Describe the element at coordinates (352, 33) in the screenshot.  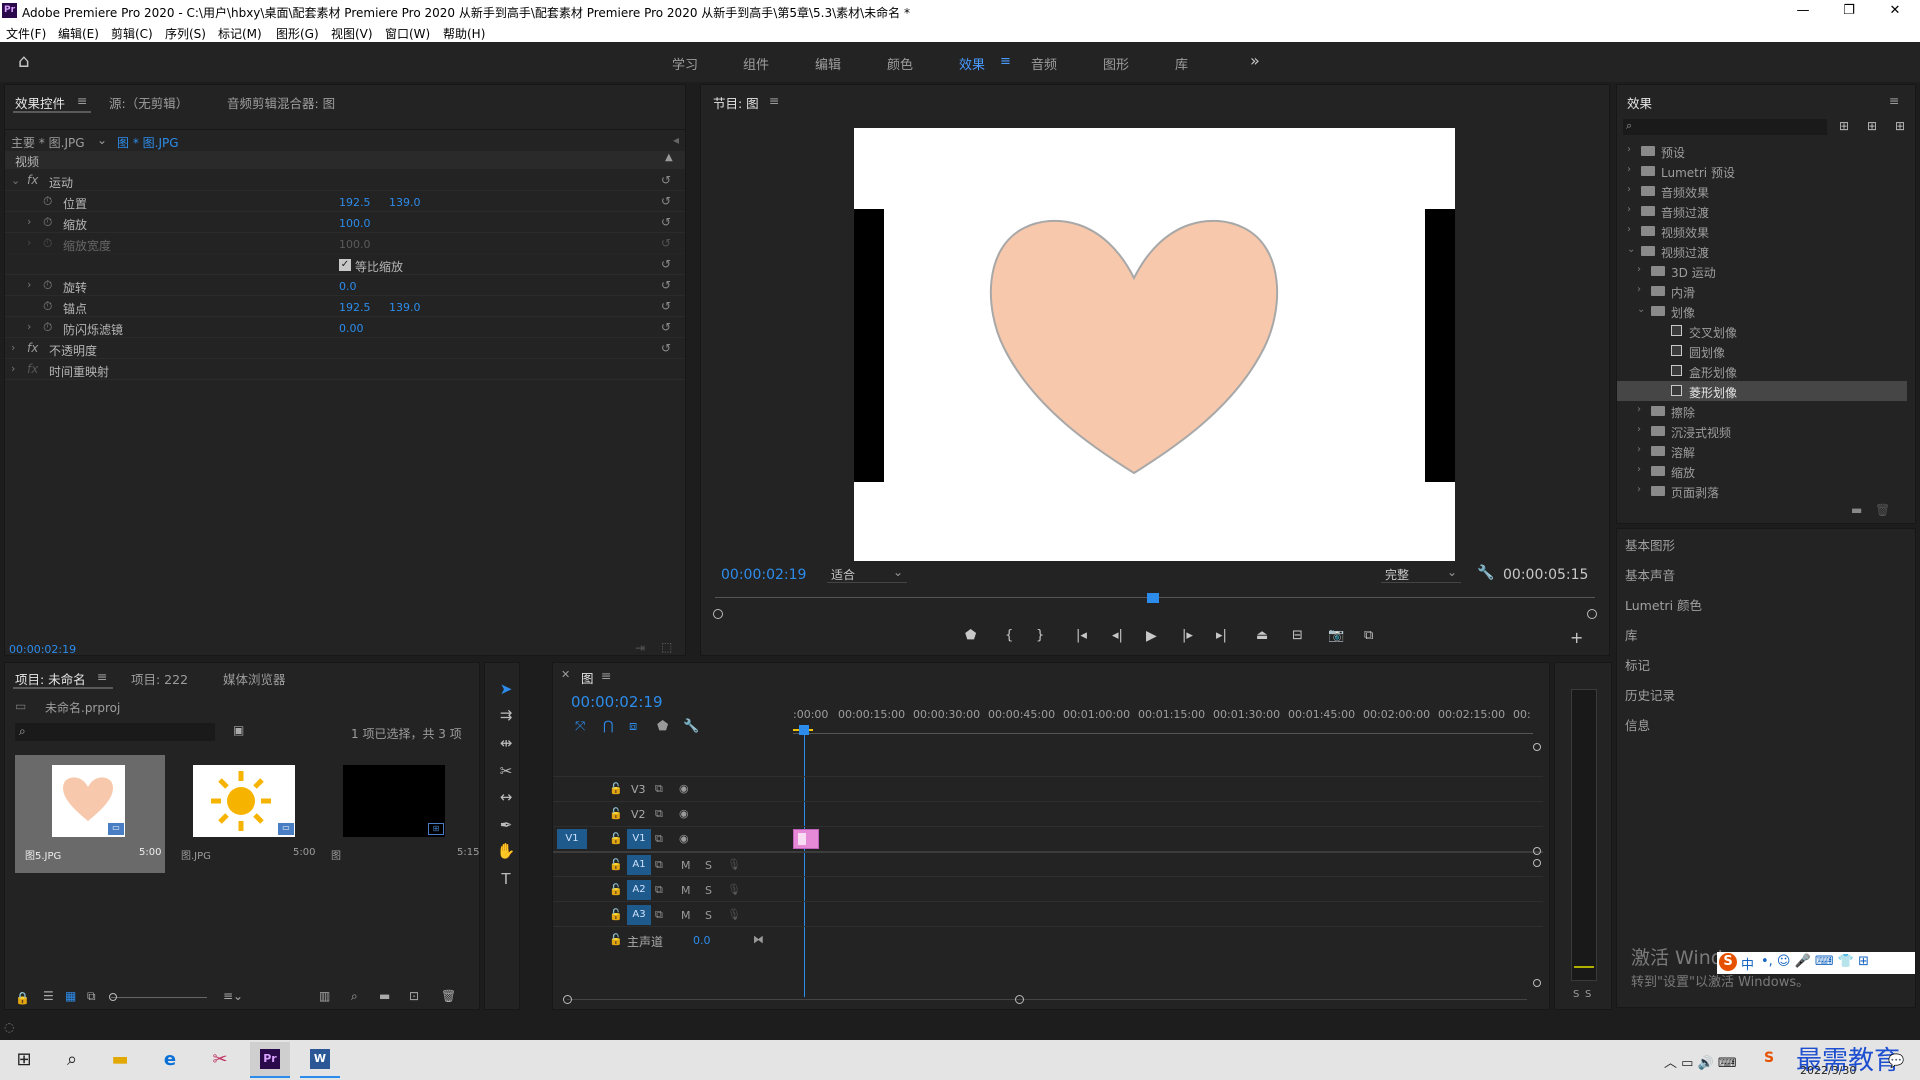
I see `menu-view: 视图(V)` at that location.